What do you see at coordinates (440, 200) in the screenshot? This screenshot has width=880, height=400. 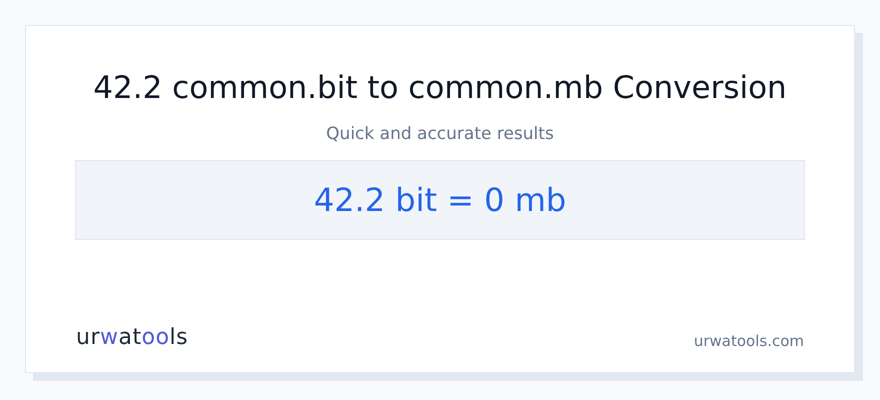 I see `conversion-result: 42.2 bit = 0 mb` at bounding box center [440, 200].